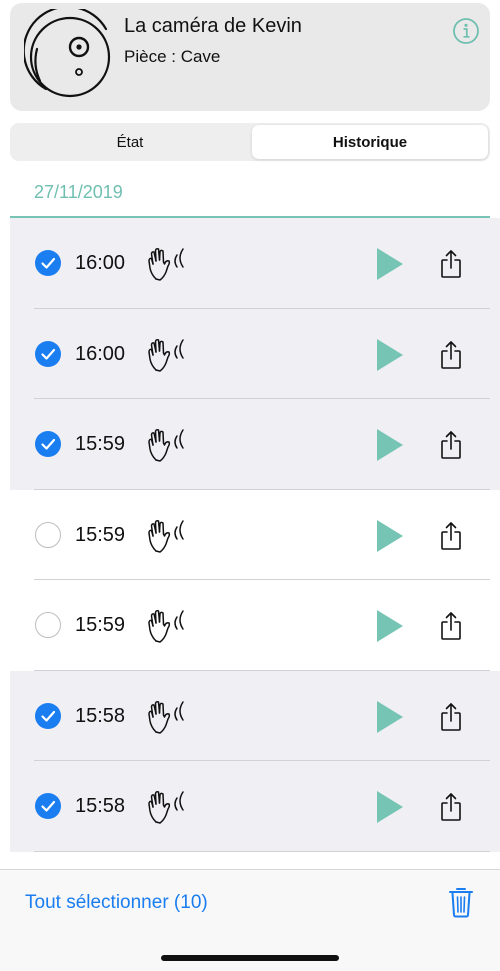  What do you see at coordinates (250, 920) in the screenshot?
I see `bottom-toolbar: Tout sélectionner (10)` at bounding box center [250, 920].